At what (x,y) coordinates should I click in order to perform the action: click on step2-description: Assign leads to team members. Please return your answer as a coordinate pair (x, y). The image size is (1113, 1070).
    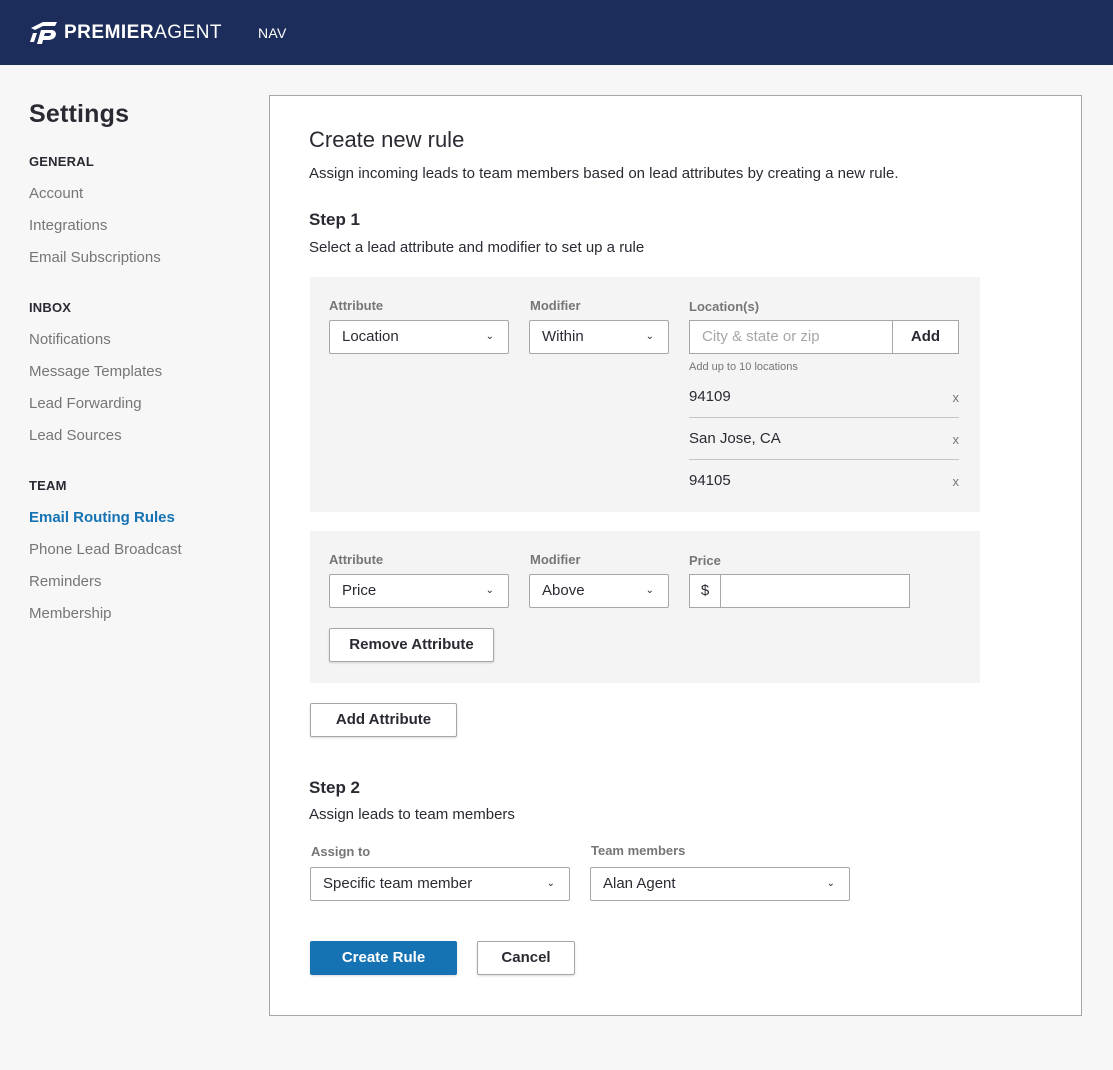
    Looking at the image, I should click on (412, 814).